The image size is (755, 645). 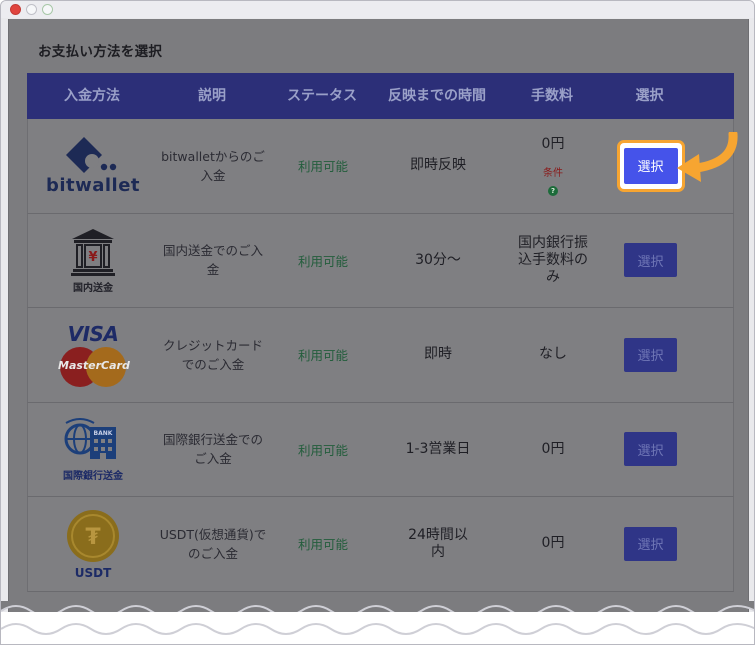 I want to click on header-description: 説明, so click(x=212, y=96).